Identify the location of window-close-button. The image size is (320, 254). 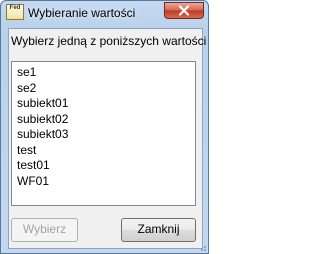
(184, 10).